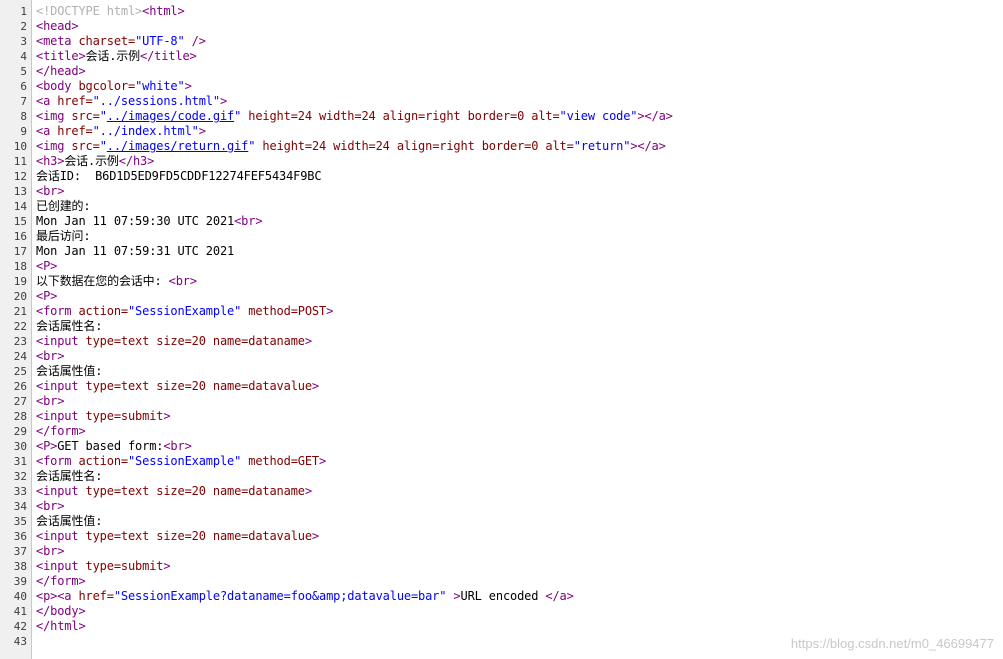  I want to click on line-number: 34, so click(20, 506).